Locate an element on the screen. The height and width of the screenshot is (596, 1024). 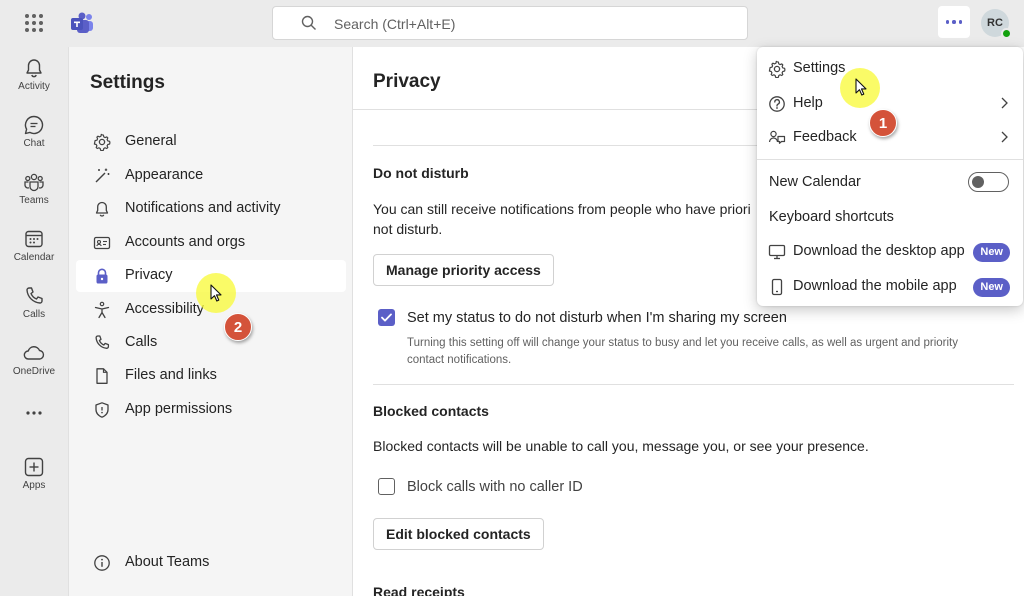
rail-item-chat: Chat is located at coordinates (34, 131).